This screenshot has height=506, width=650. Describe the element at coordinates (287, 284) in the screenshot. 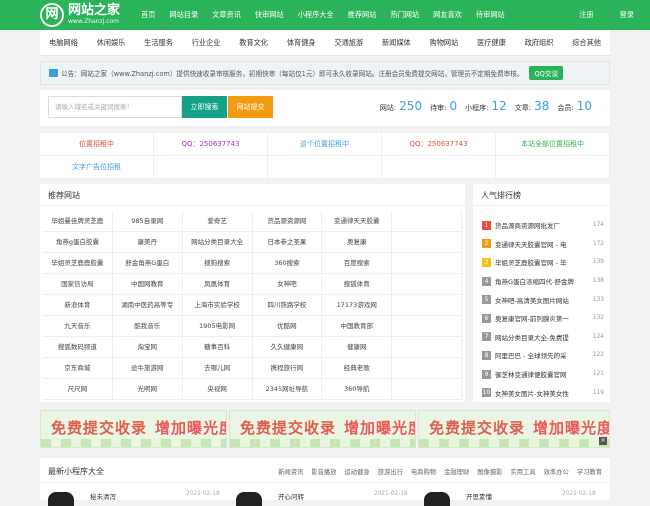

I see `recommended-site-link: 女神吧` at that location.